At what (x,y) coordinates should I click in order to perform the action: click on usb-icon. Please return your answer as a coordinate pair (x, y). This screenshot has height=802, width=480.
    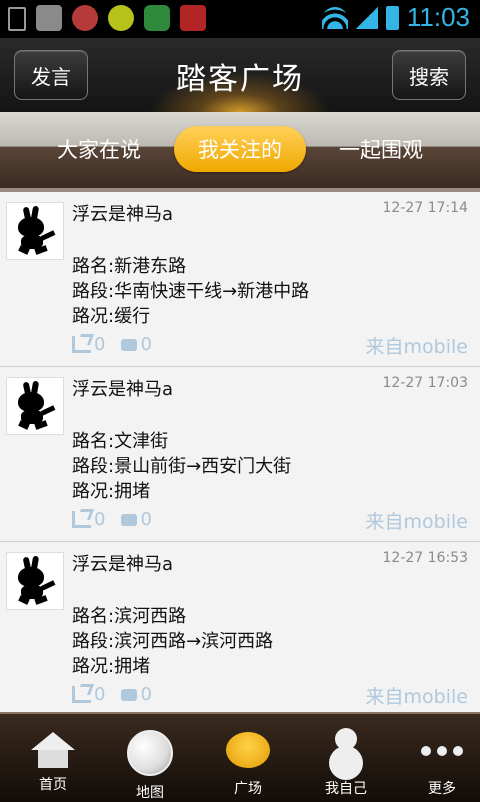
    Looking at the image, I should click on (17, 19).